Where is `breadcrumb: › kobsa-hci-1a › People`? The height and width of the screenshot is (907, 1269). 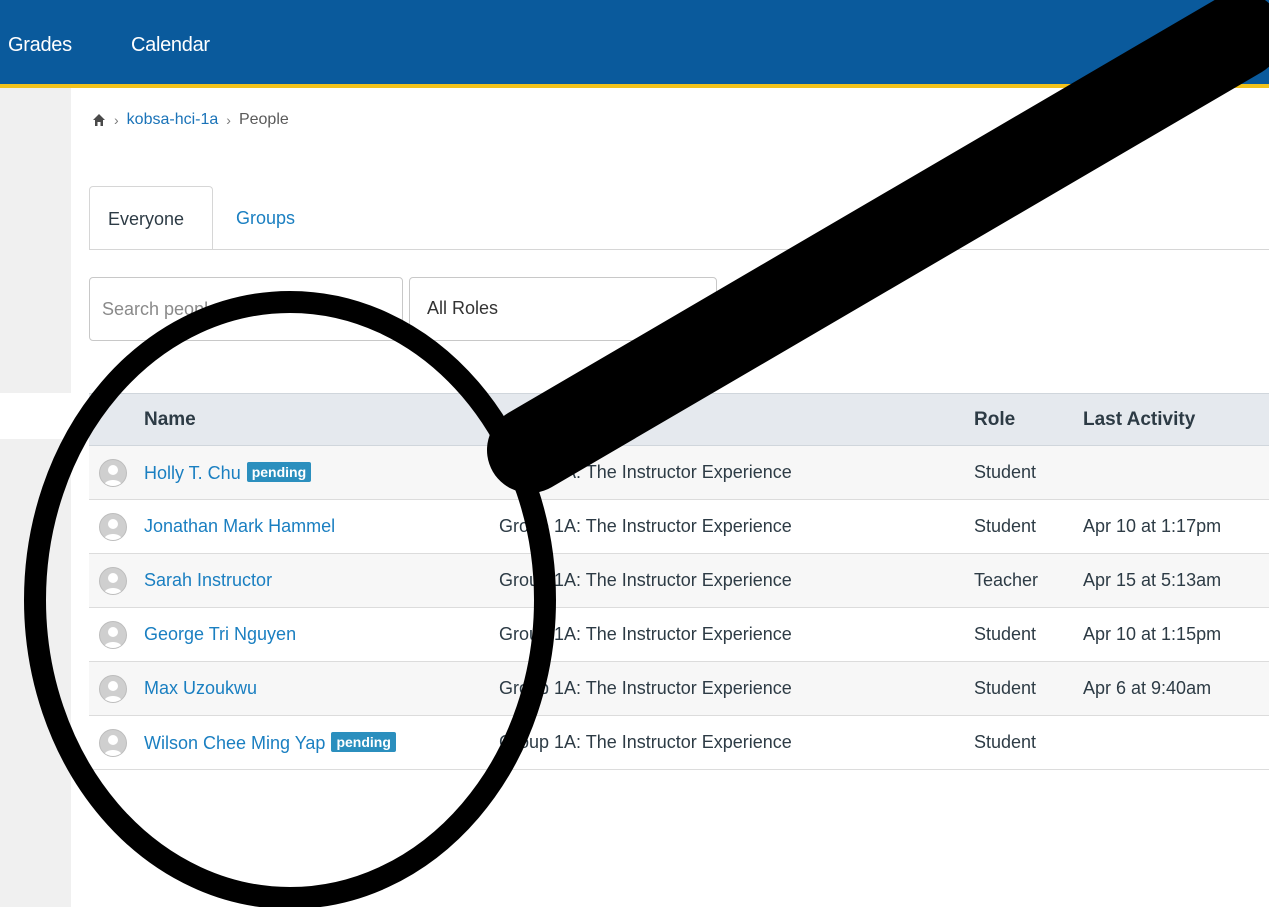
breadcrumb: › kobsa-hci-1a › People is located at coordinates (190, 120).